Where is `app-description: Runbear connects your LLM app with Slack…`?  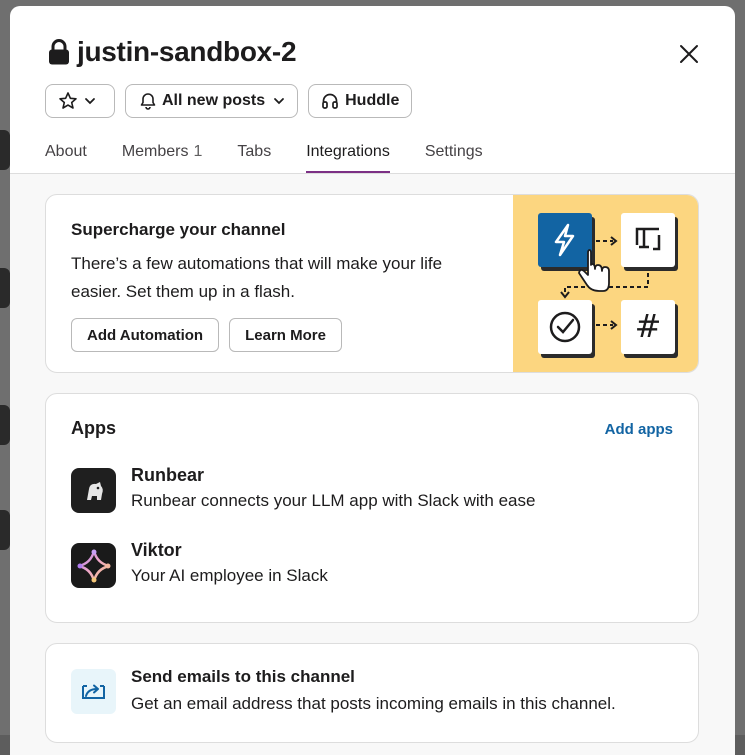 app-description: Runbear connects your LLM app with Slack… is located at coordinates (333, 500).